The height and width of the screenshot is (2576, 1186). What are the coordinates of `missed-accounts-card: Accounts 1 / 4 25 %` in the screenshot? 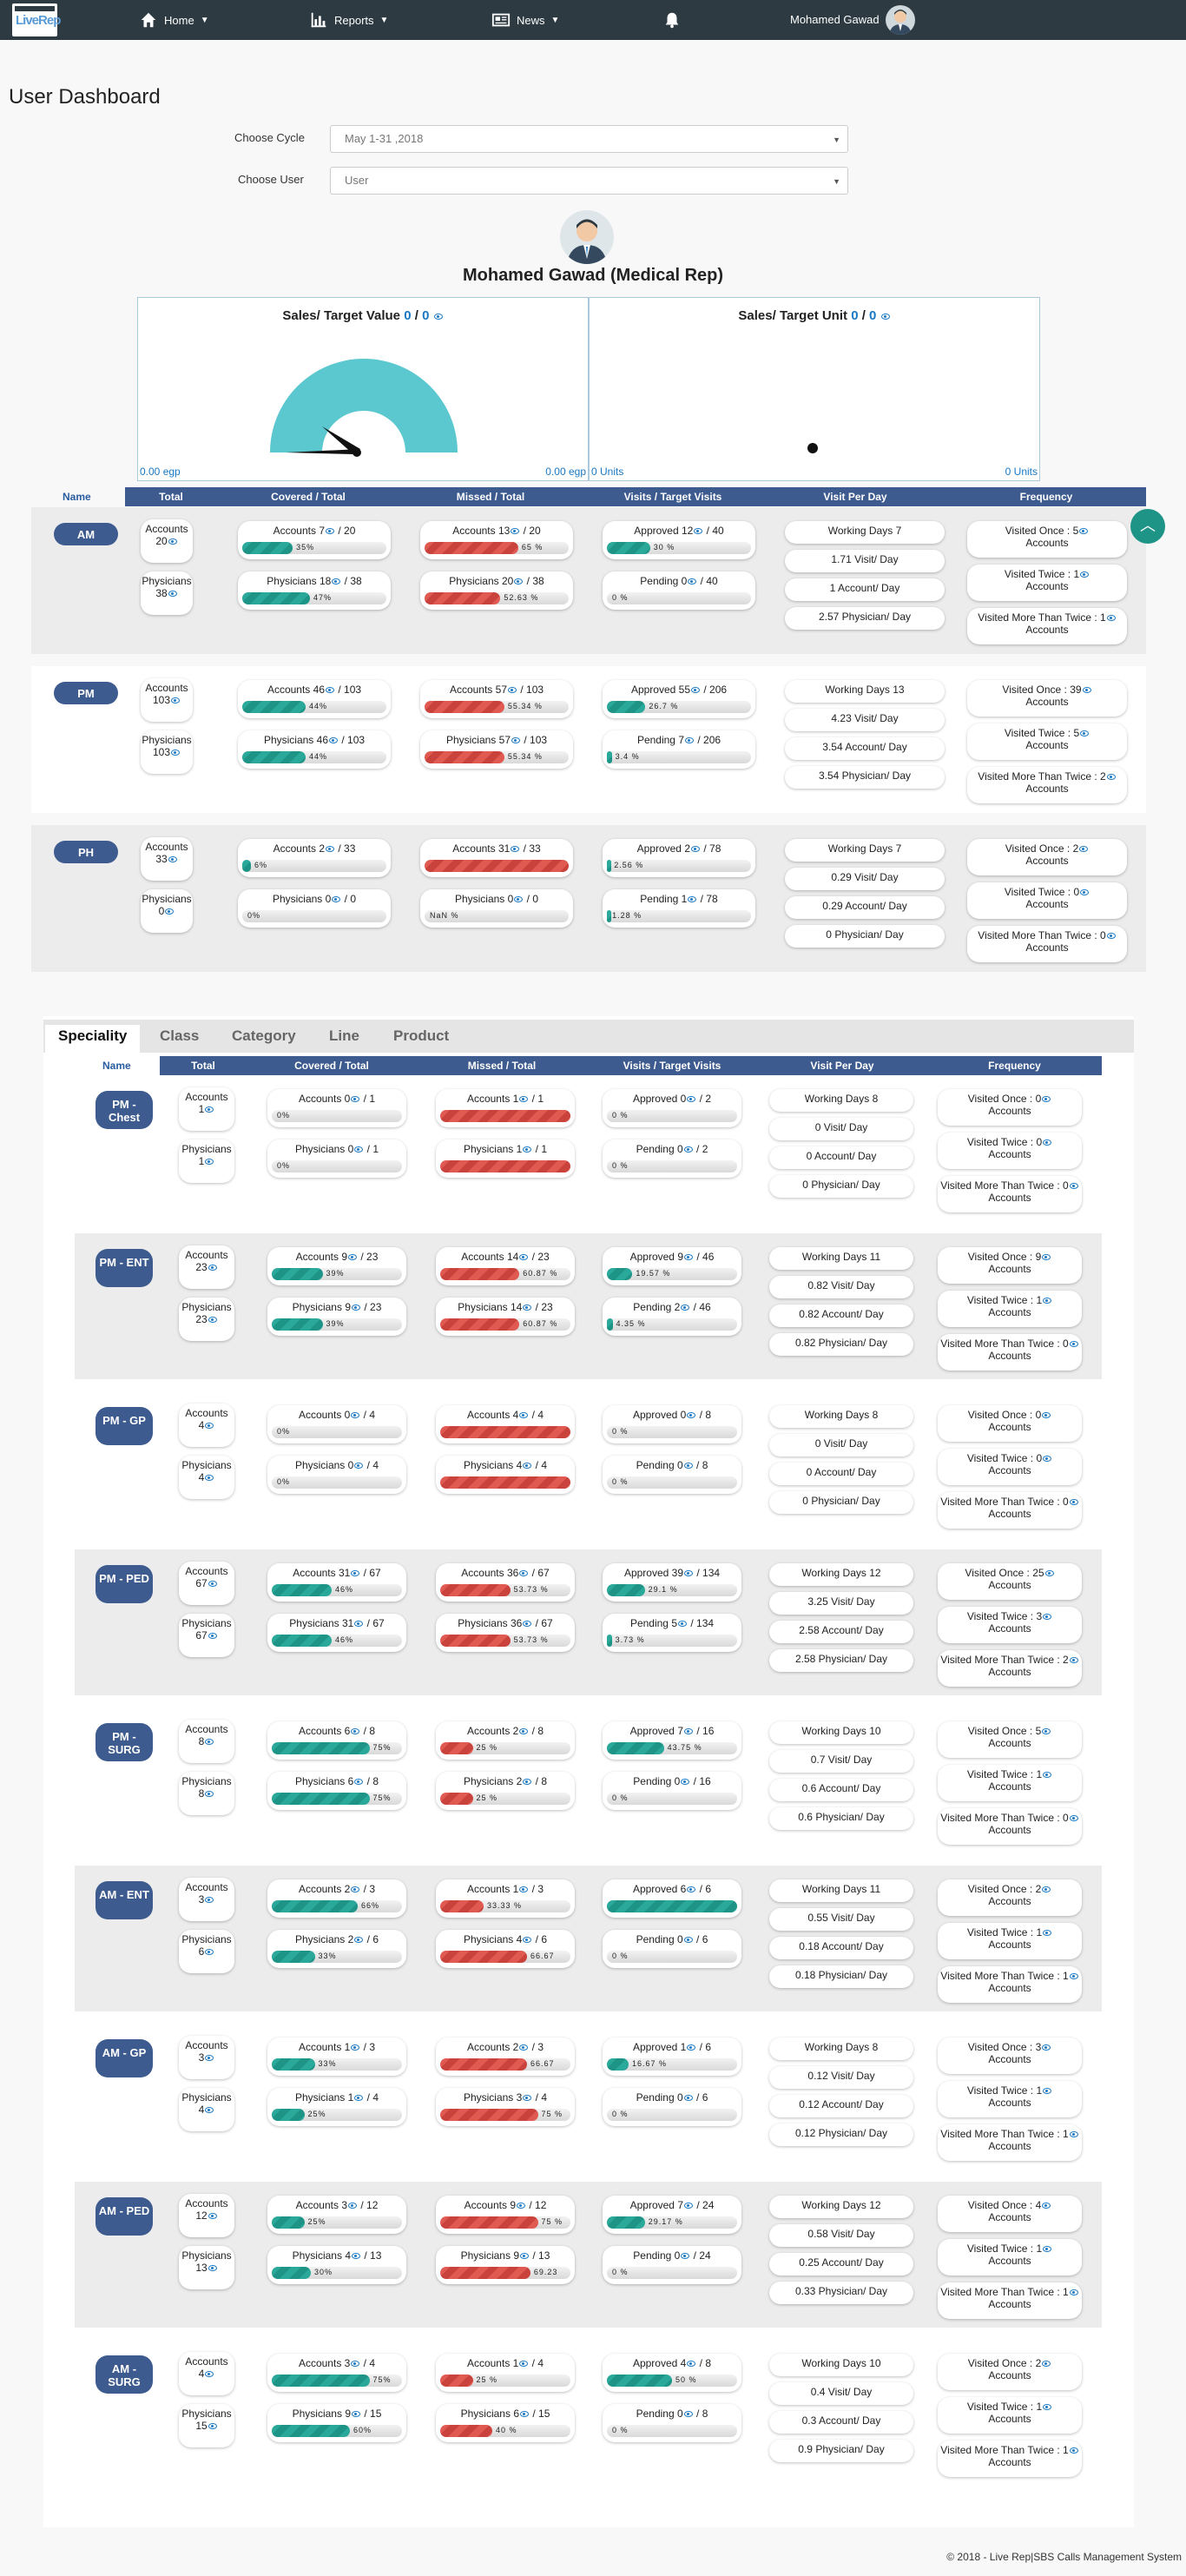 It's located at (506, 2373).